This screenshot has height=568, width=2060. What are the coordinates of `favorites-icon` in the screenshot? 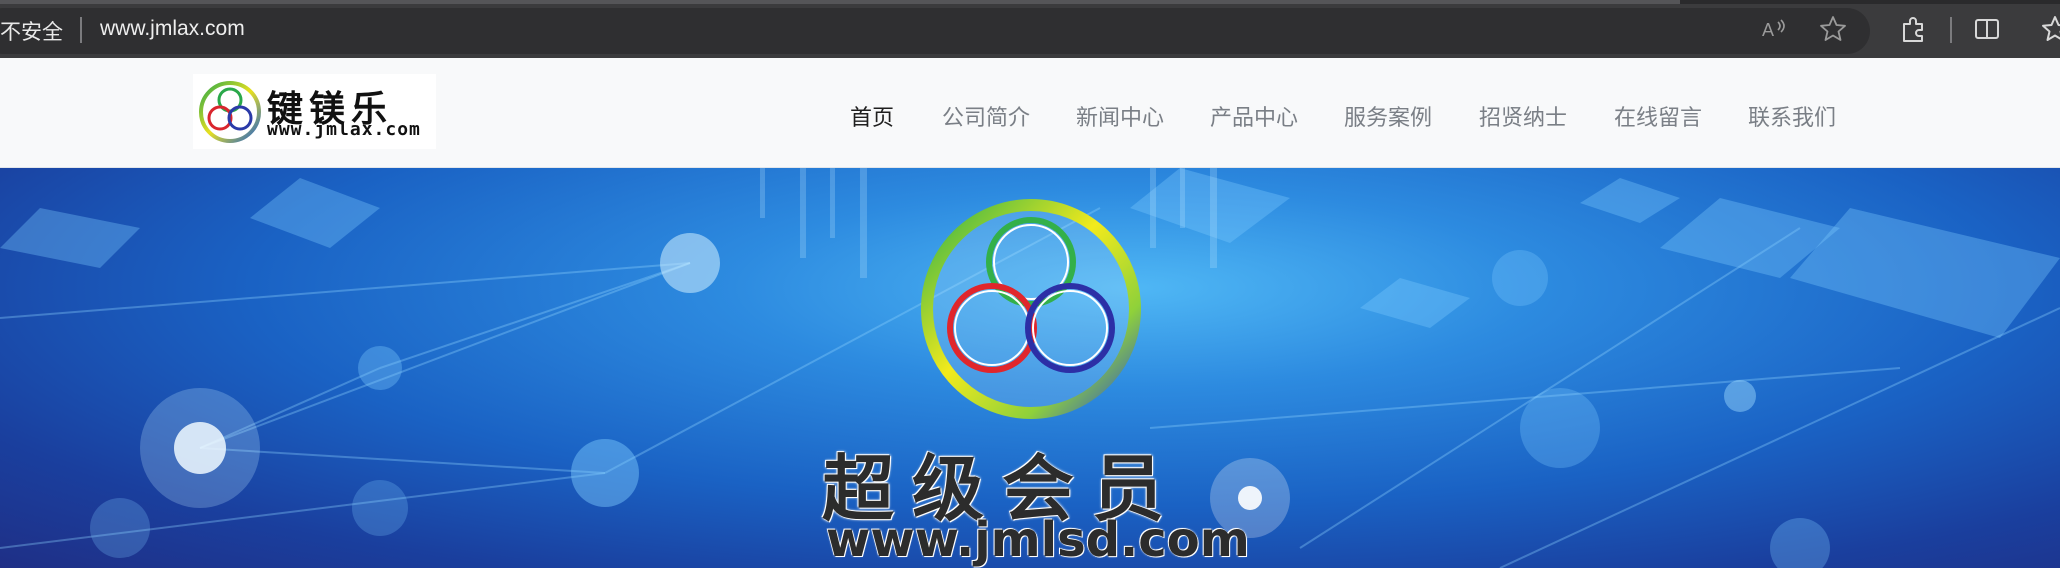 It's located at (2050, 29).